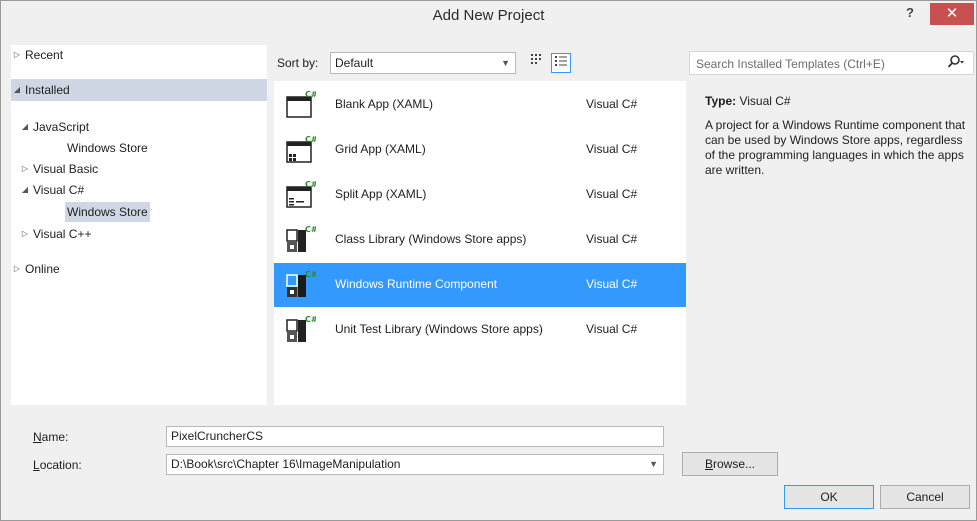  I want to click on tree-item-visual-basic: ▷ Visual Basic, so click(59, 169).